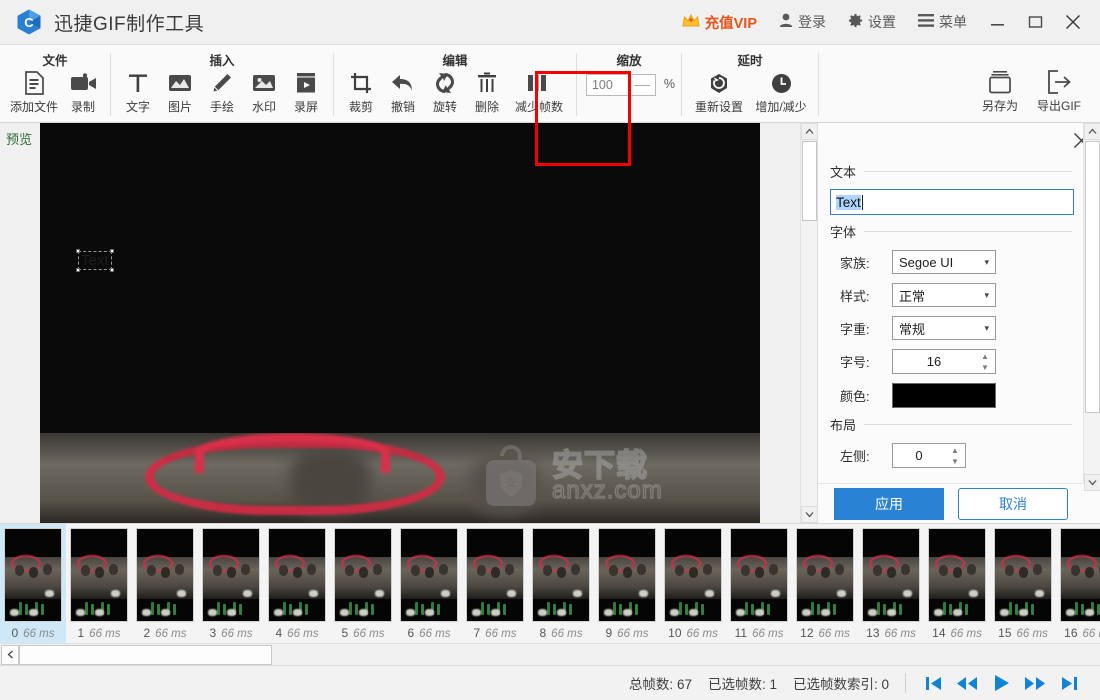  I want to click on filmstrip-frame: 11 66 ms, so click(759, 583).